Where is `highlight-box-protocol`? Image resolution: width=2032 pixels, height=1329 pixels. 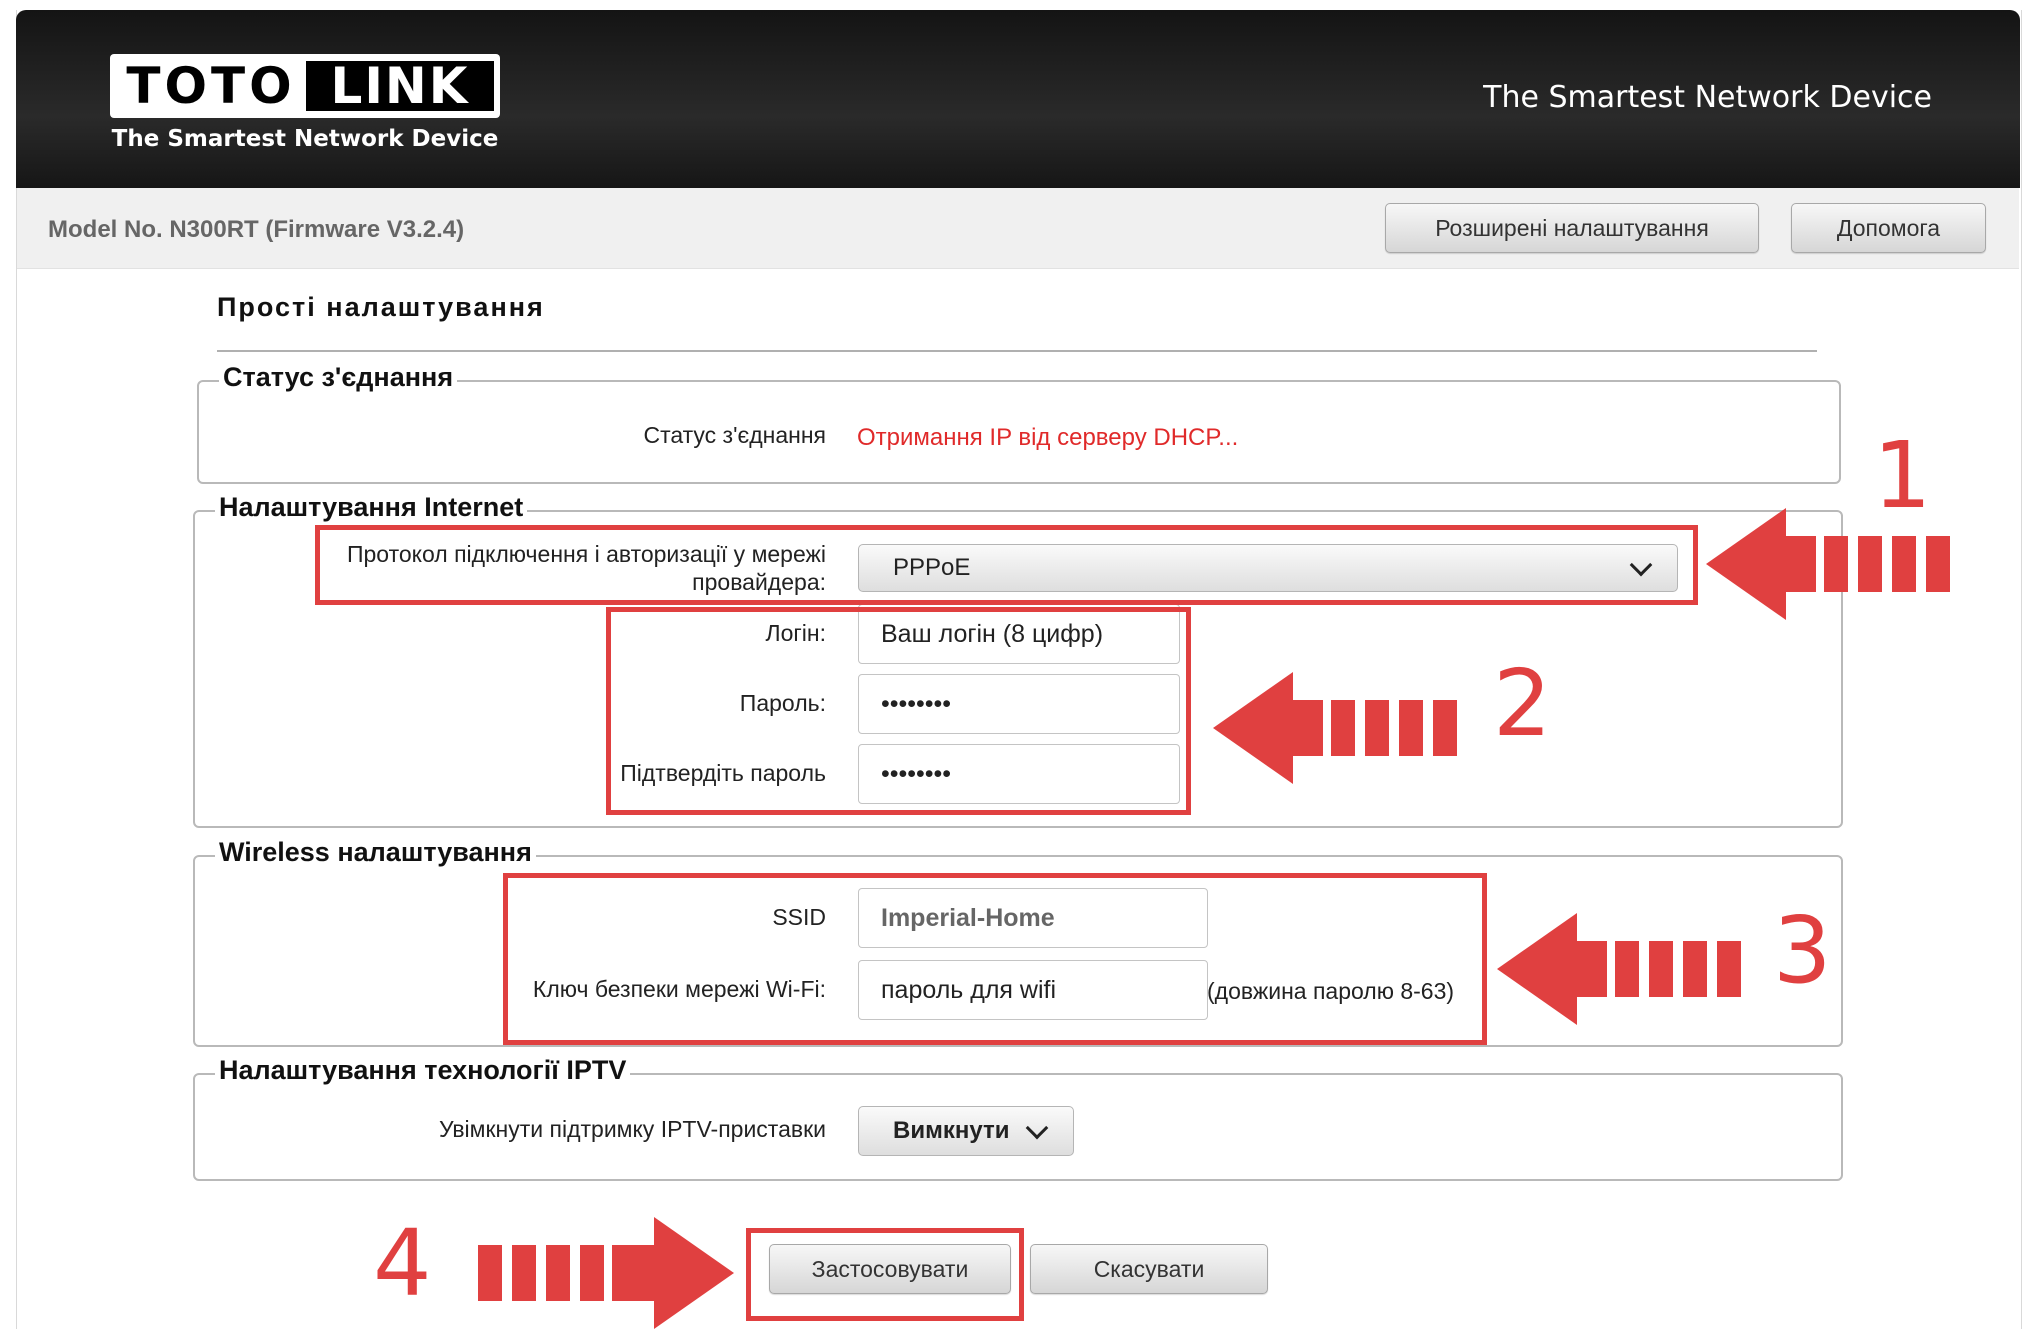
highlight-box-protocol is located at coordinates (1006, 565).